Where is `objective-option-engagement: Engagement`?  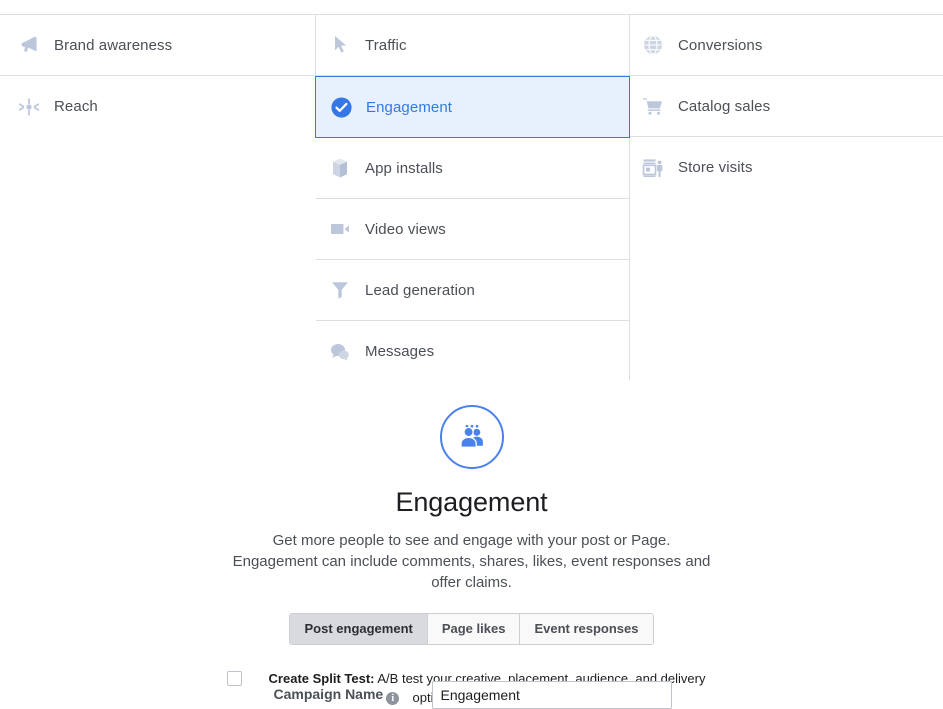 objective-option-engagement: Engagement is located at coordinates (472, 107).